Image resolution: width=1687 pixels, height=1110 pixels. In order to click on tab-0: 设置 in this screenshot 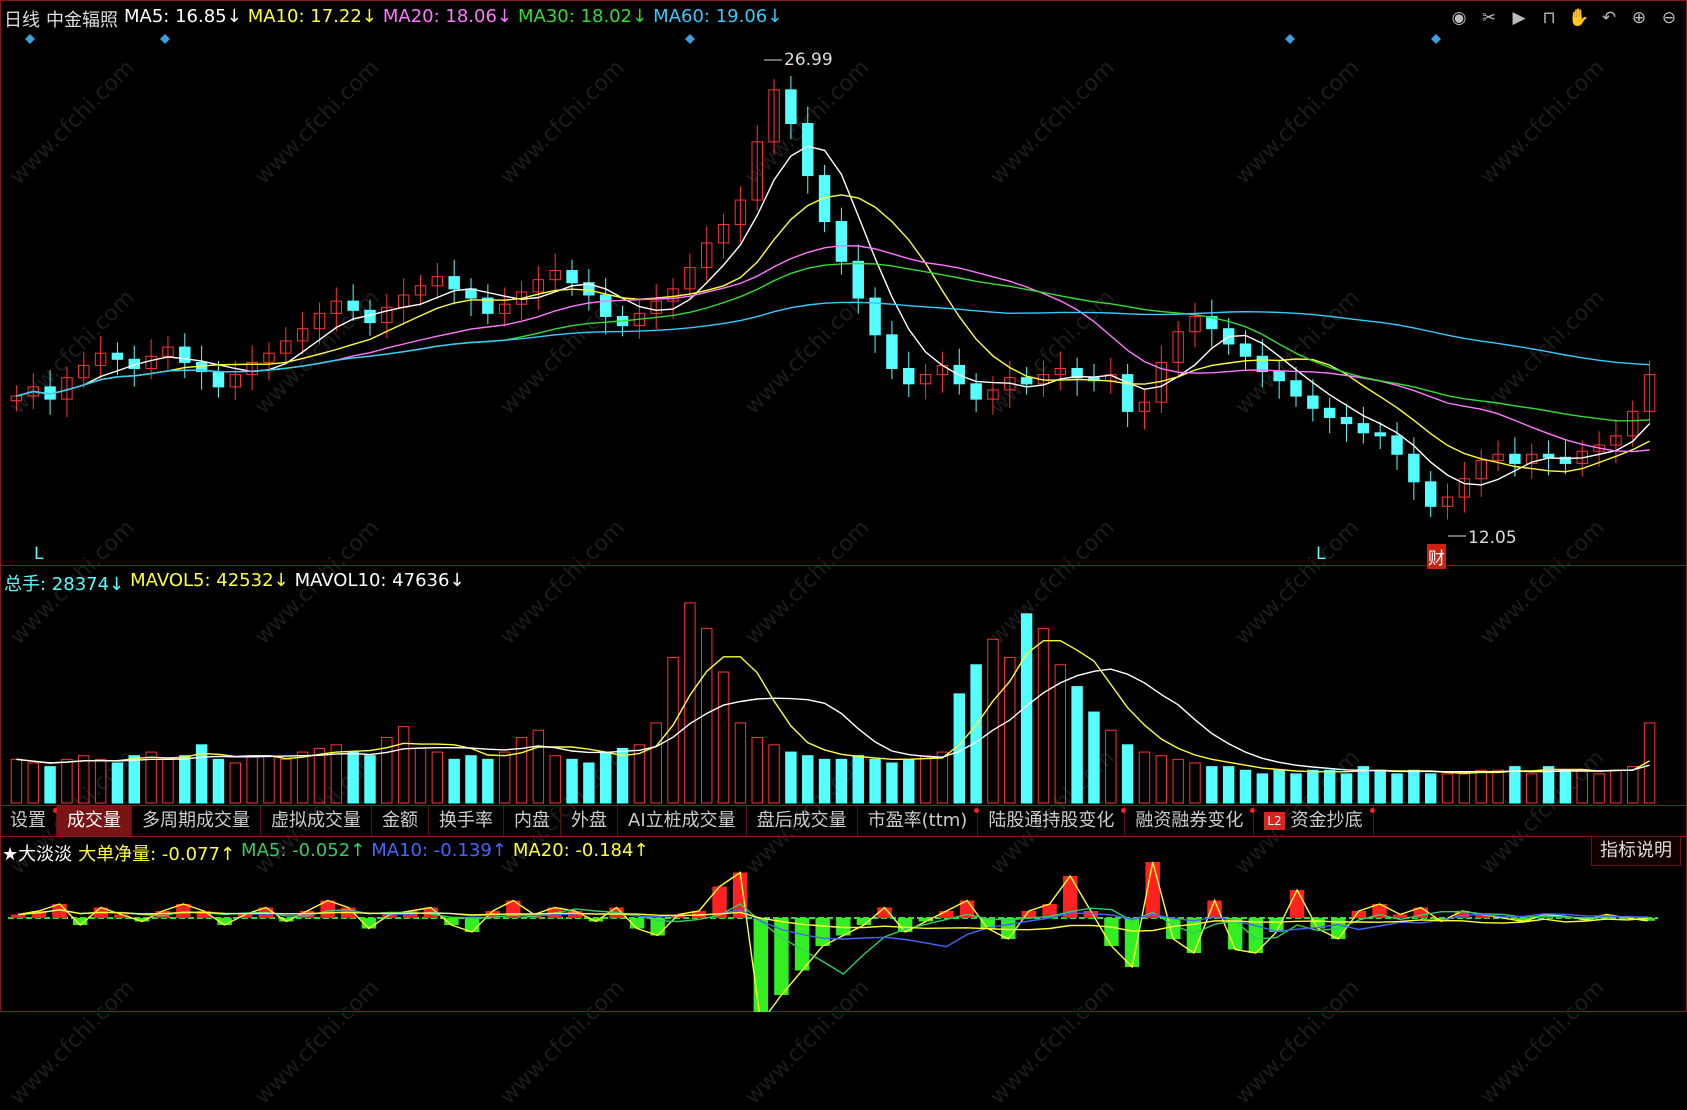, I will do `click(29, 821)`.